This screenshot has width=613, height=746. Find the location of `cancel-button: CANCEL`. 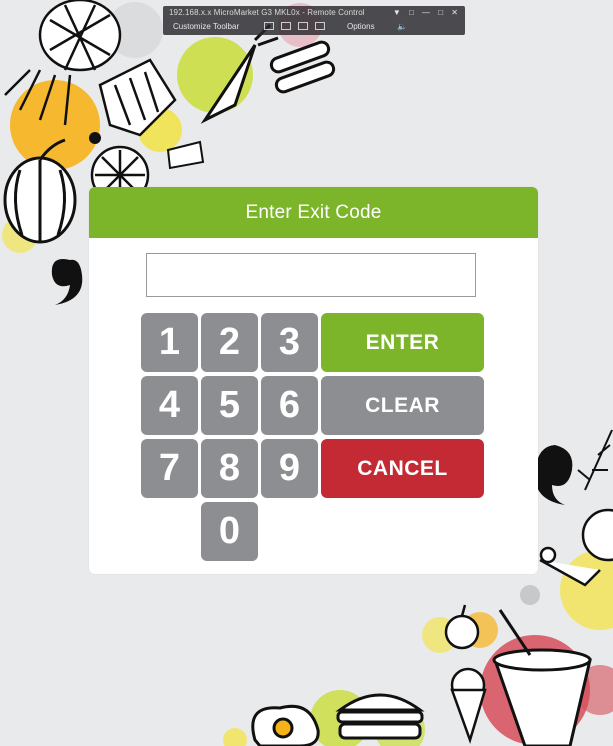

cancel-button: CANCEL is located at coordinates (402, 468).